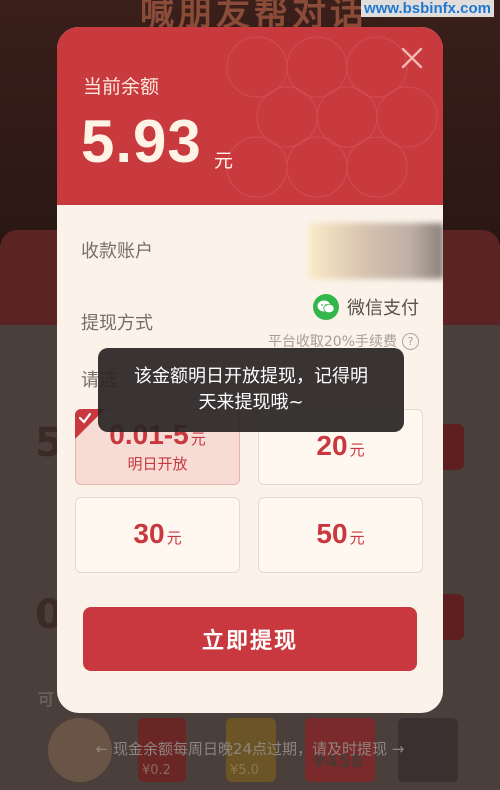 The width and height of the screenshot is (500, 790). I want to click on close-button, so click(412, 58).